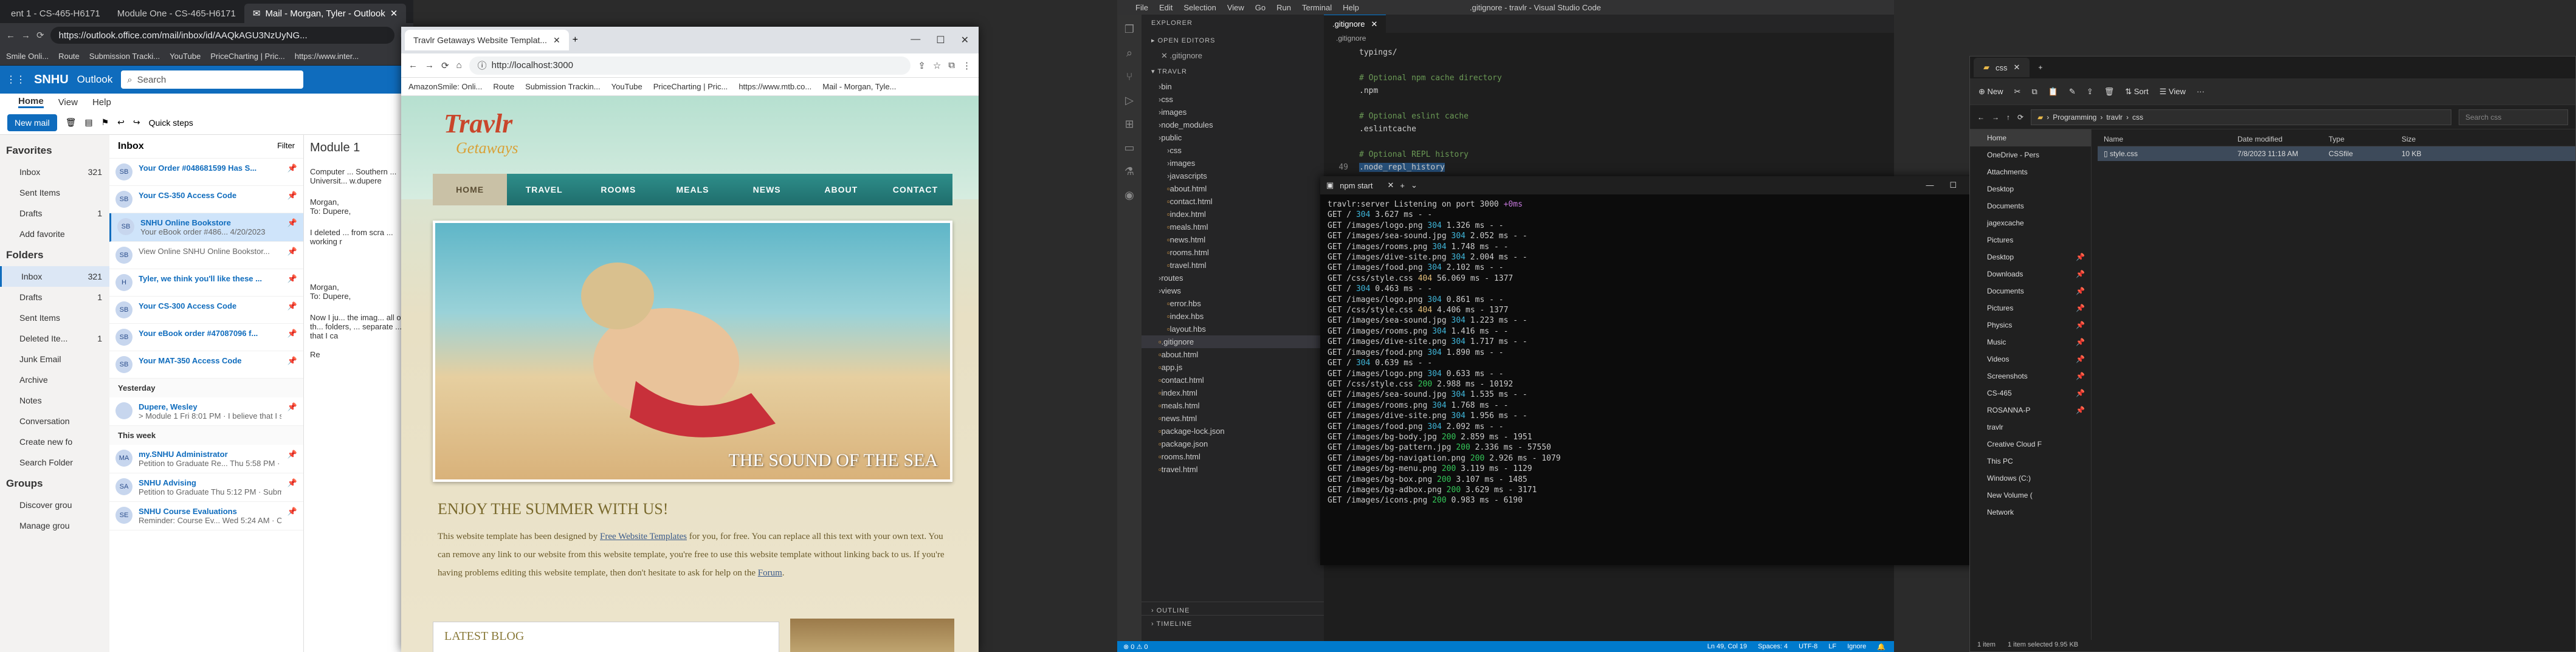 The image size is (2576, 652). What do you see at coordinates (213, 79) in the screenshot?
I see `mail-search-input: ⌕ Search` at bounding box center [213, 79].